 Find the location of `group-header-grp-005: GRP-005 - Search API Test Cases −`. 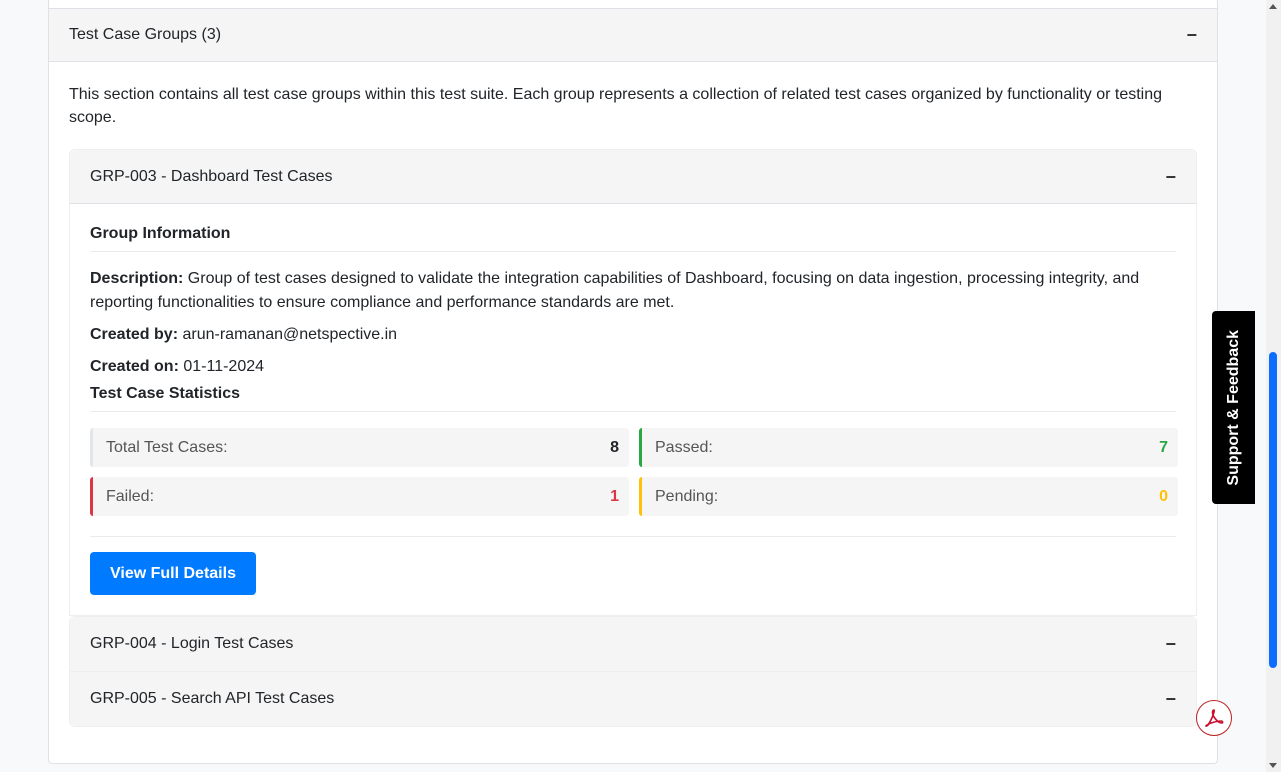

group-header-grp-005: GRP-005 - Search API Test Cases − is located at coordinates (633, 699).